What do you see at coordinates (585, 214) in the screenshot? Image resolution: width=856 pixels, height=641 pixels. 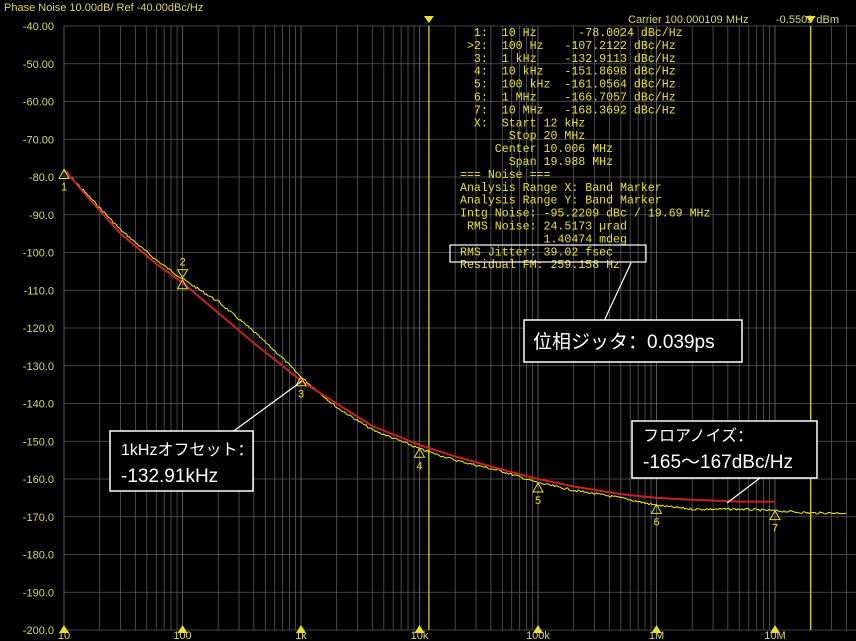 I see `marker-table-line: Intg Noise: -95.2209 dBc / 19.69 MHz` at bounding box center [585, 214].